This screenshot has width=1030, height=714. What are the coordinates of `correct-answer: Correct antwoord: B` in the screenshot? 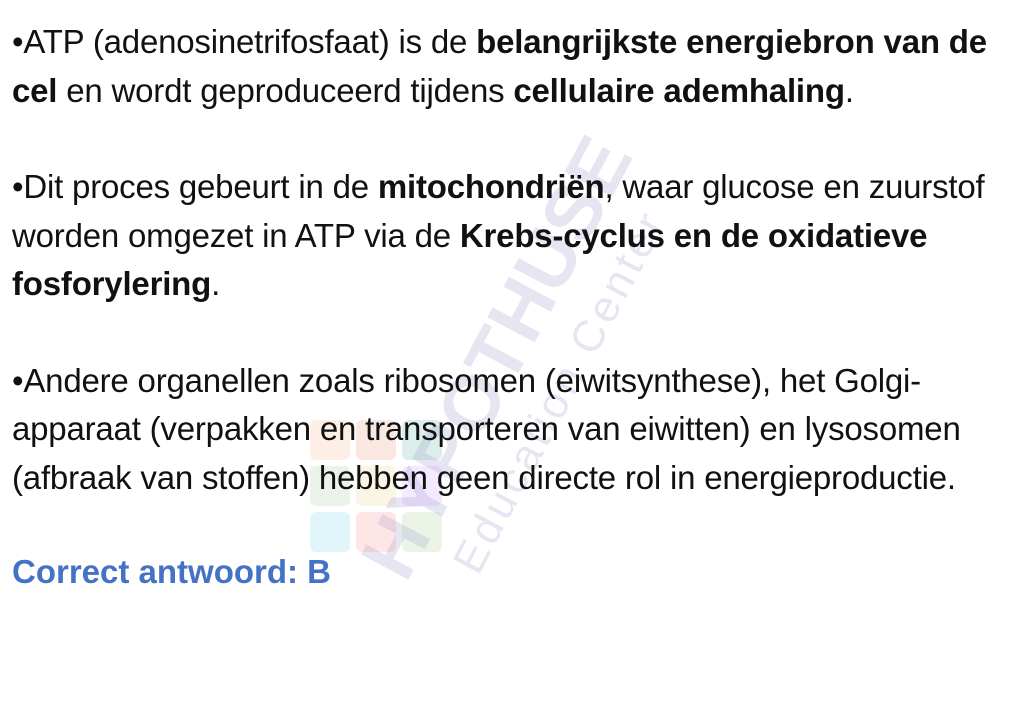 It's located at (172, 571).